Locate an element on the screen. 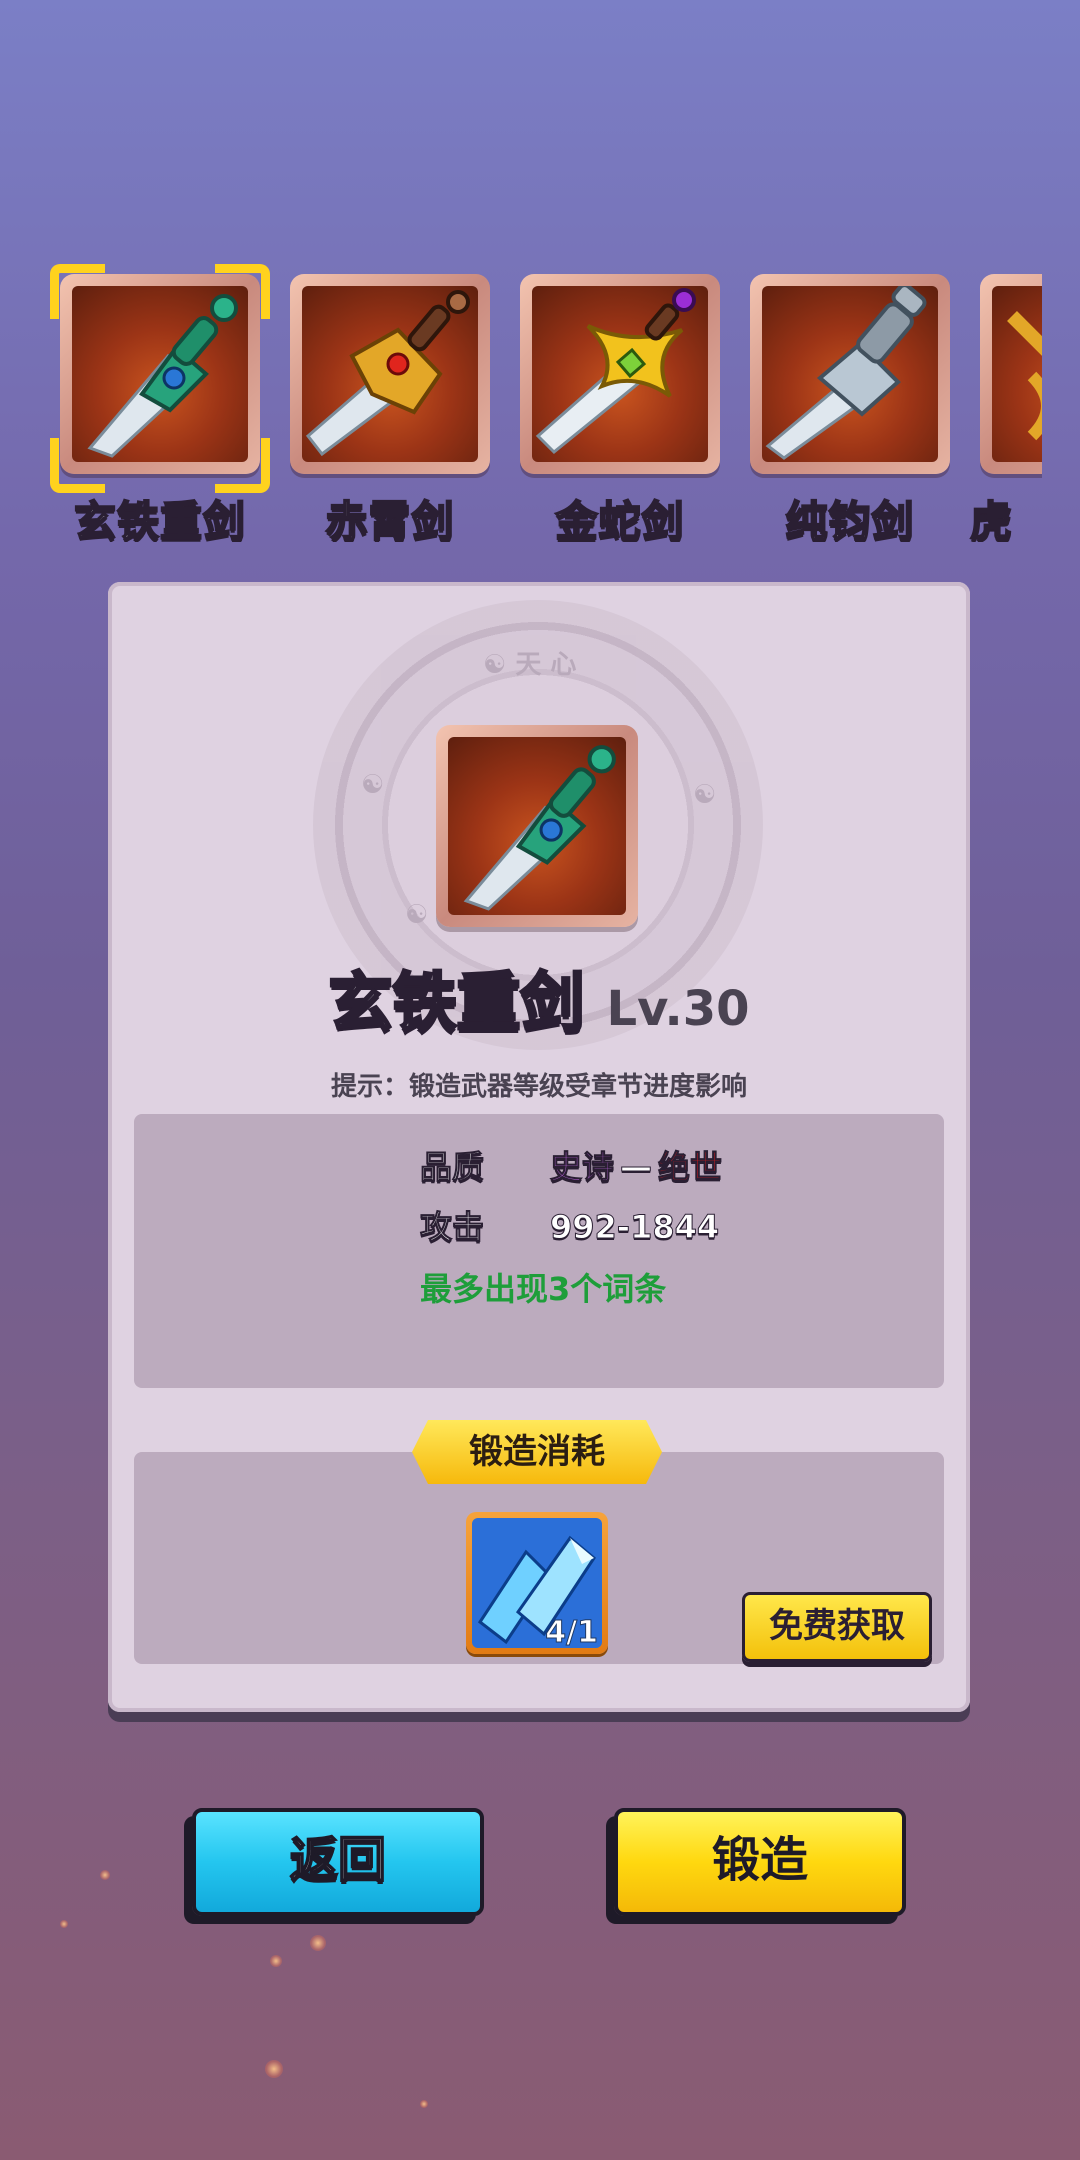 This screenshot has width=1080, height=2160. back-button: 返回 is located at coordinates (338, 1862).